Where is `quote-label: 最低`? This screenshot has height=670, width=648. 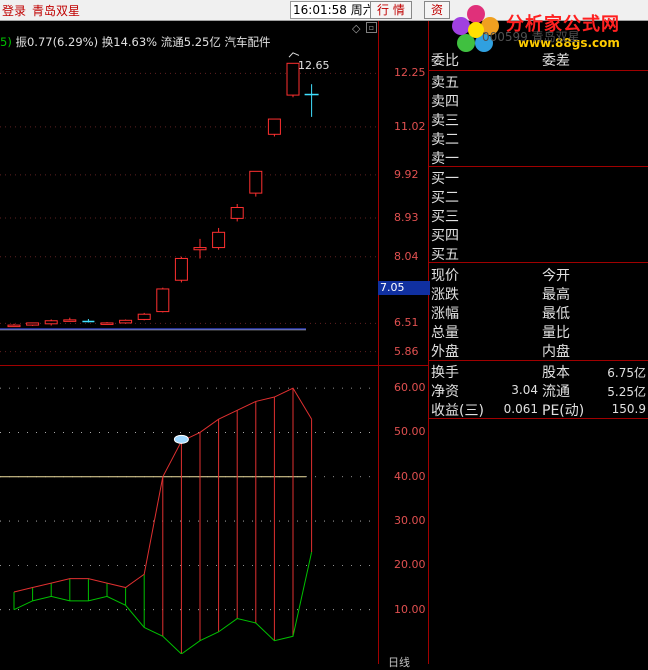
quote-label: 最低 is located at coordinates (556, 314).